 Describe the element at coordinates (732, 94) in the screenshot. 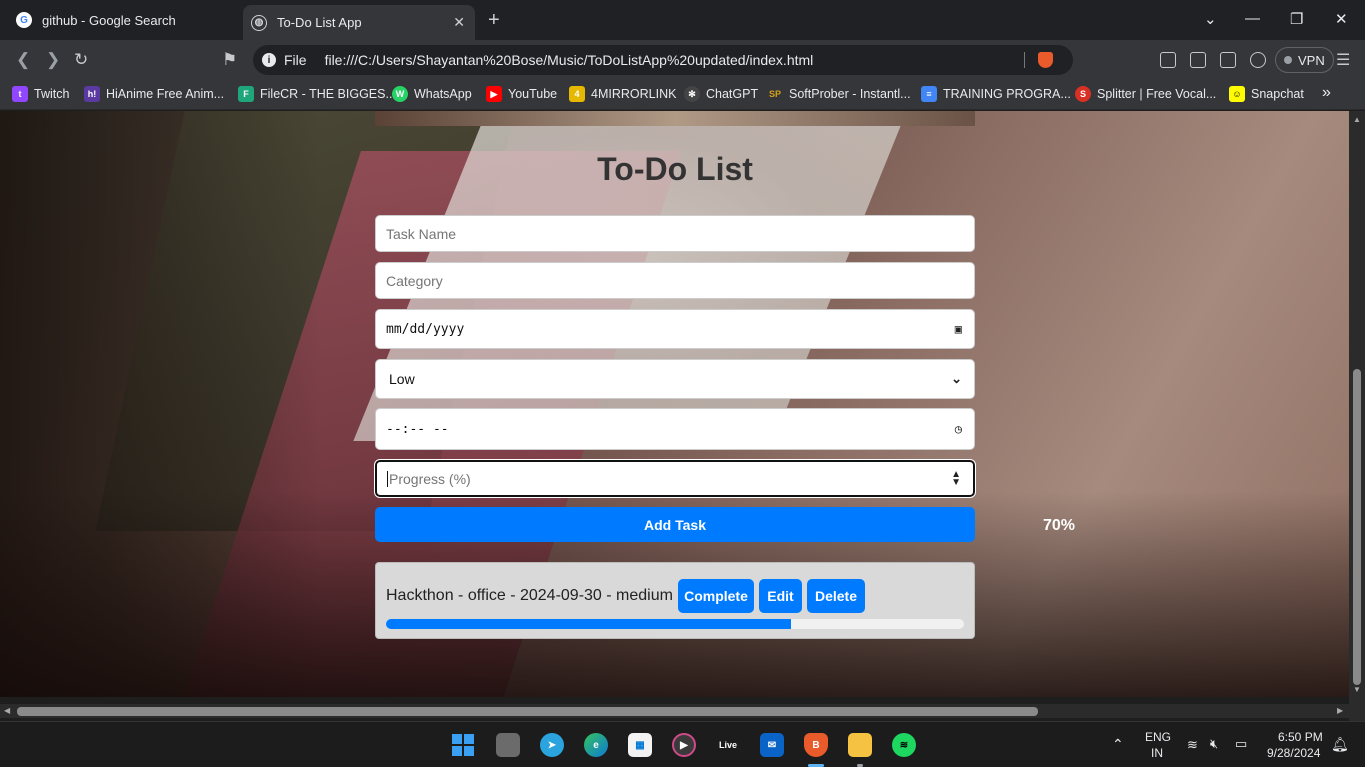

I see `bookmark-label: ChatGPT` at that location.